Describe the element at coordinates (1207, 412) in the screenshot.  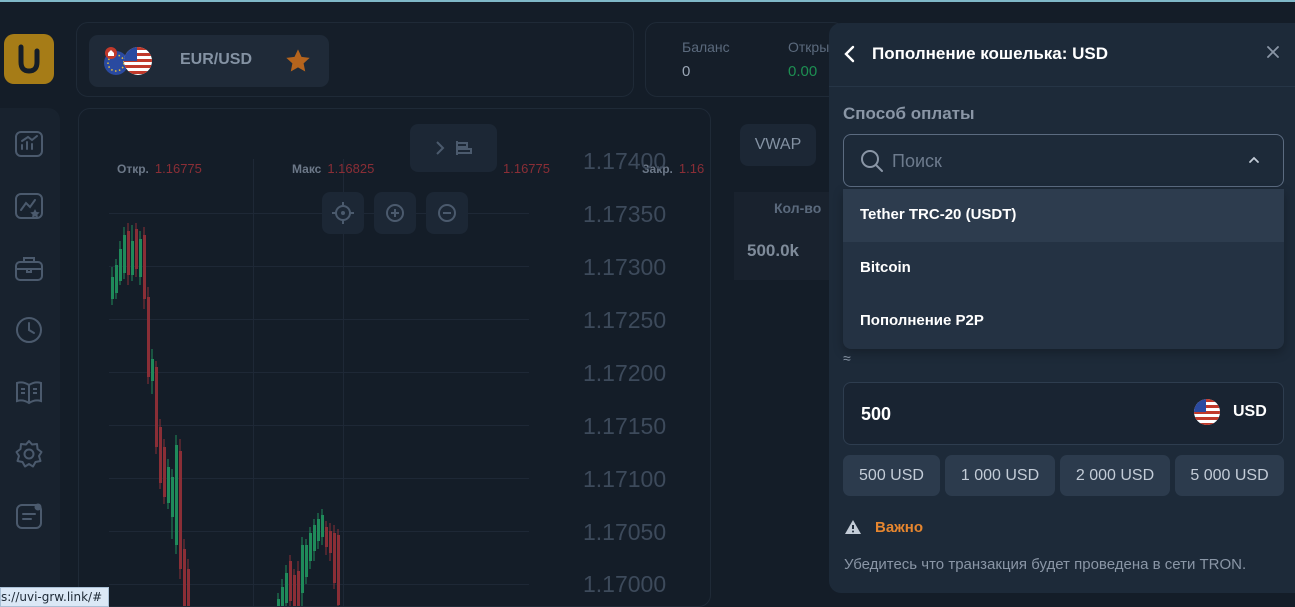
I see `us-flag-icon` at that location.